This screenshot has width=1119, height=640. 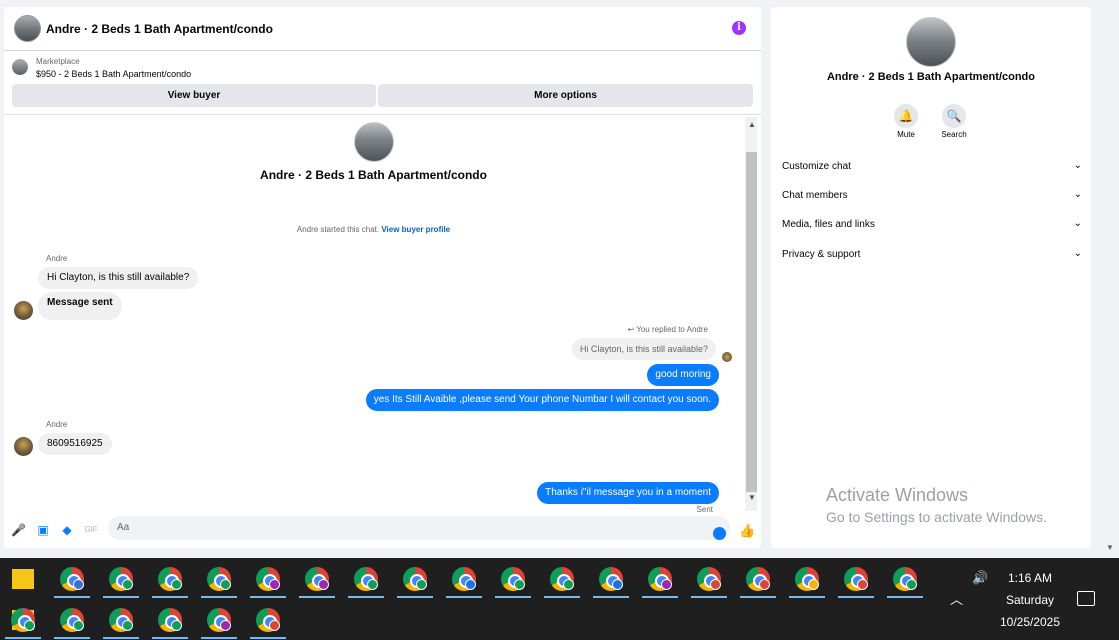 I want to click on search-icon: 🔍, so click(x=954, y=116).